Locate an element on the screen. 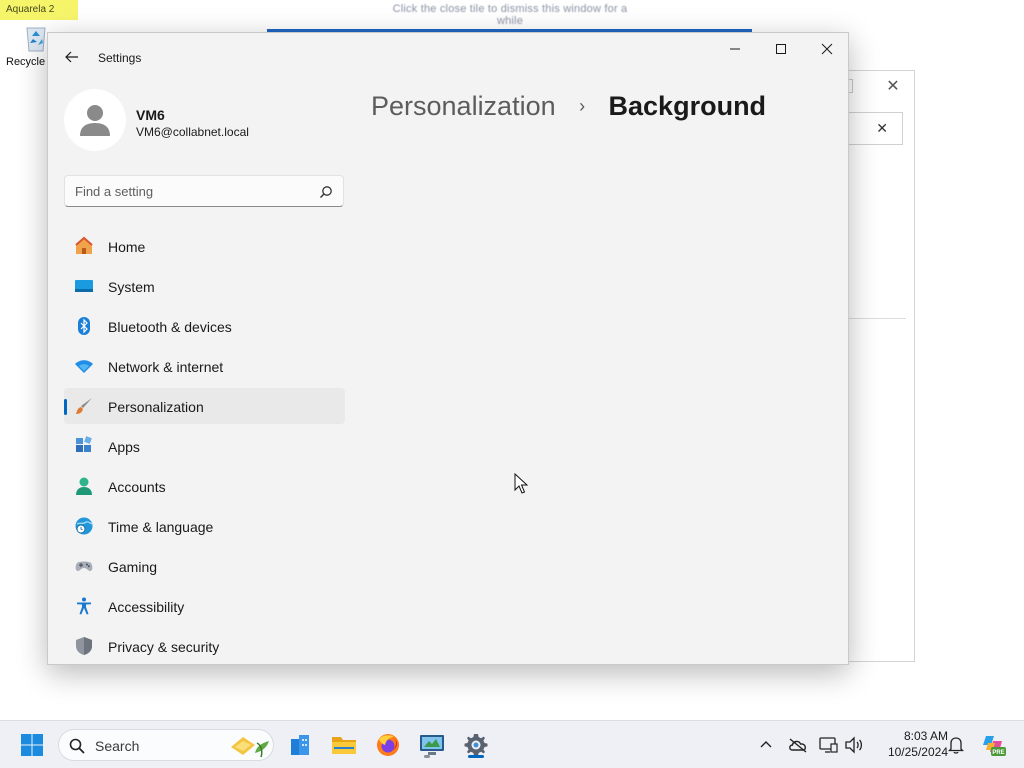 The height and width of the screenshot is (768, 1024). minimize-button is located at coordinates (735, 49).